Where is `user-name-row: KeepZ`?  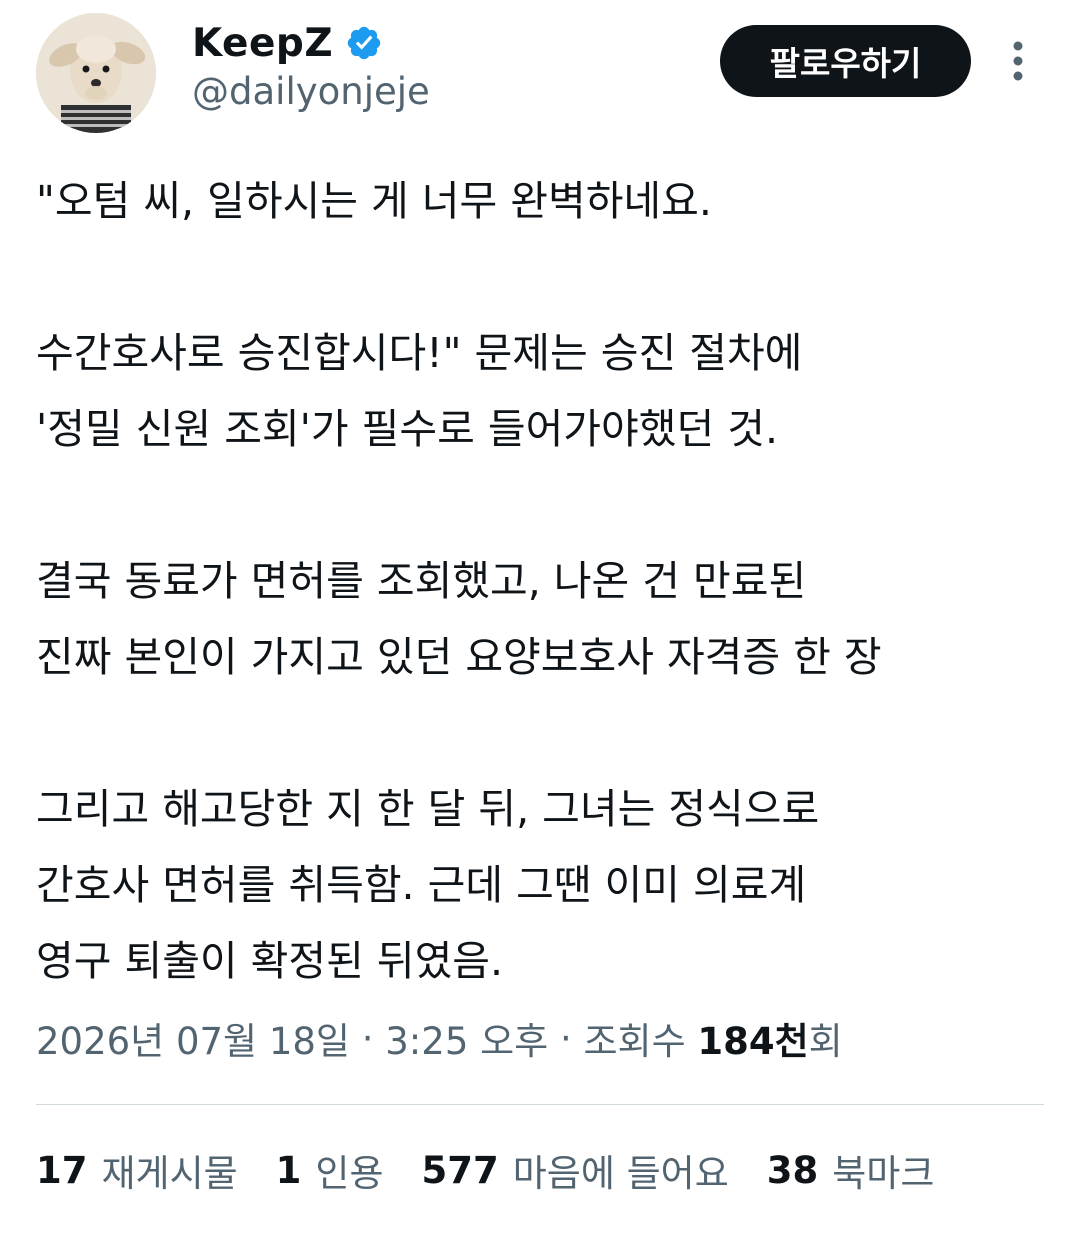
user-name-row: KeepZ is located at coordinates (287, 43).